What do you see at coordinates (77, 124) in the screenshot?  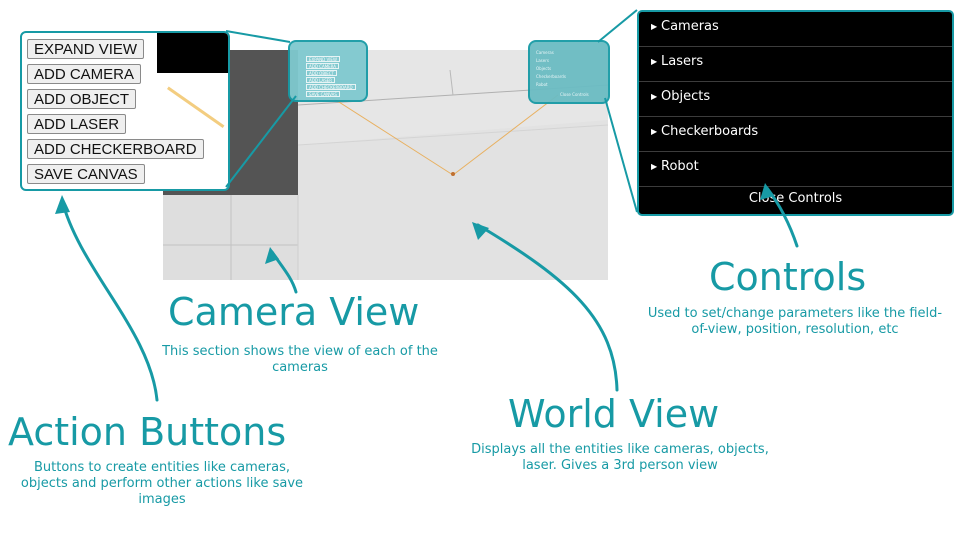 I see `add-laser-button: ADD LASER` at bounding box center [77, 124].